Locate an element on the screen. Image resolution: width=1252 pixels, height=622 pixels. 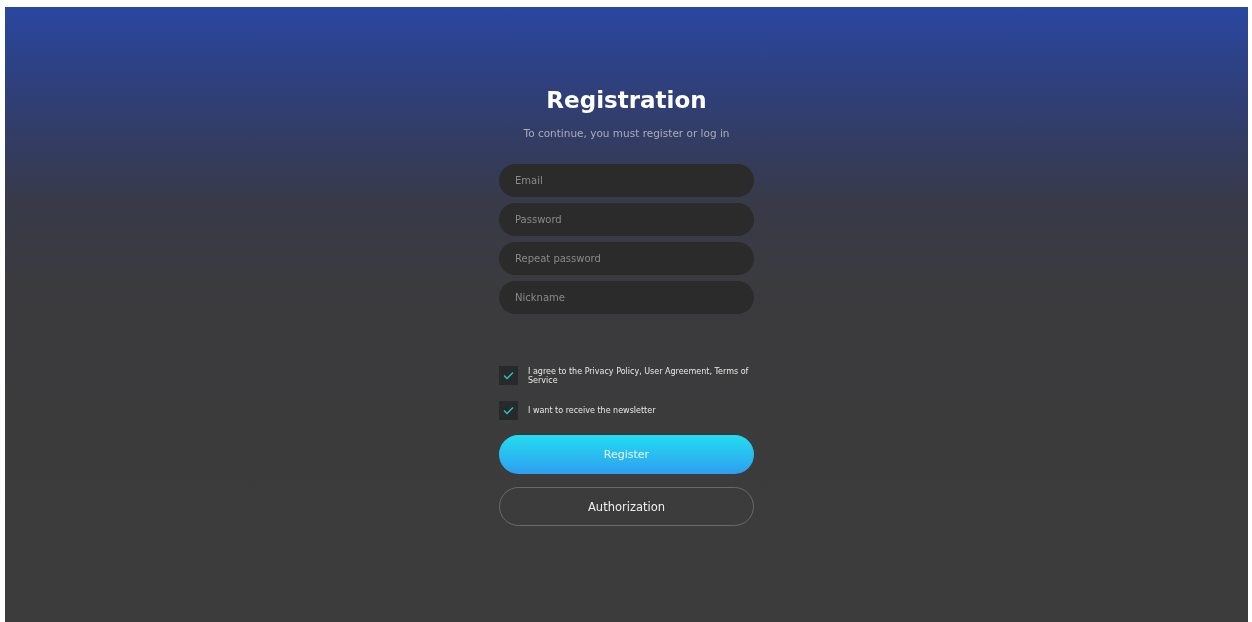
input-field: Email is located at coordinates (626, 180).